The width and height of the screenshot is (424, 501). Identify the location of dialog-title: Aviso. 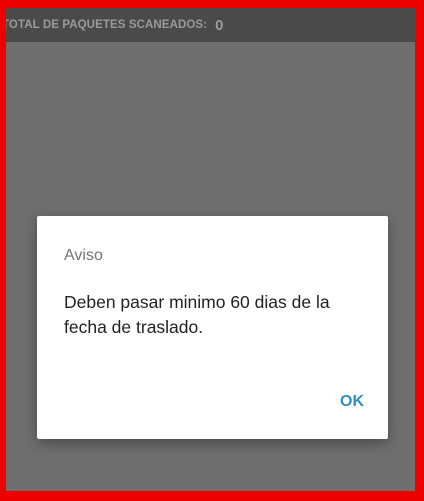
(83, 255).